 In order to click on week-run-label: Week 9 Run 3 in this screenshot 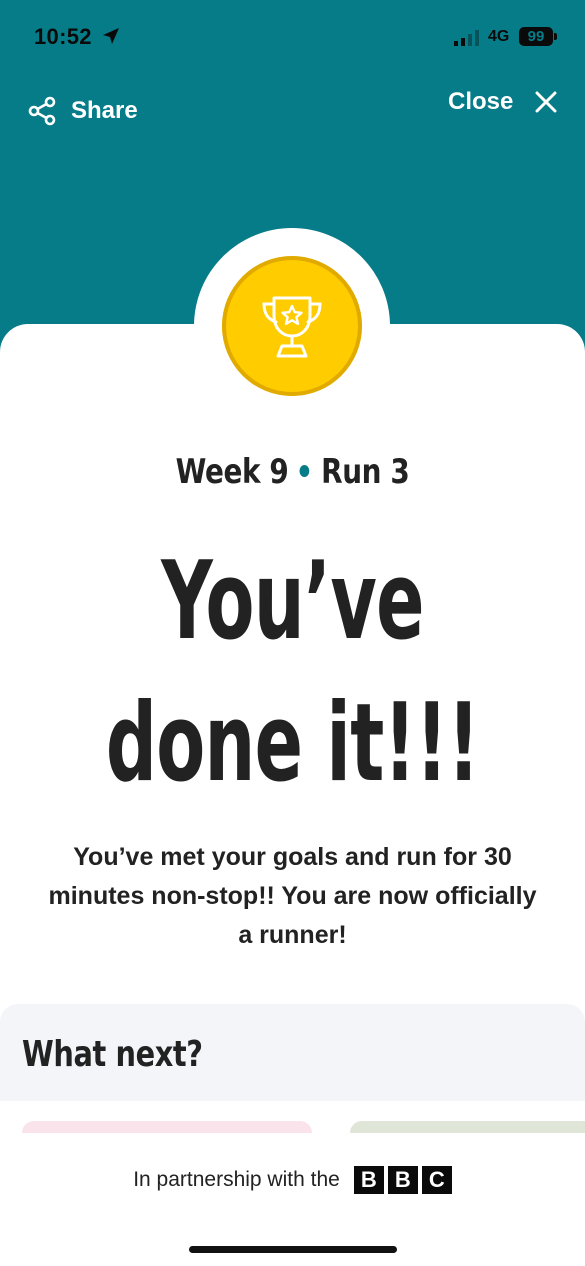, I will do `click(293, 472)`.